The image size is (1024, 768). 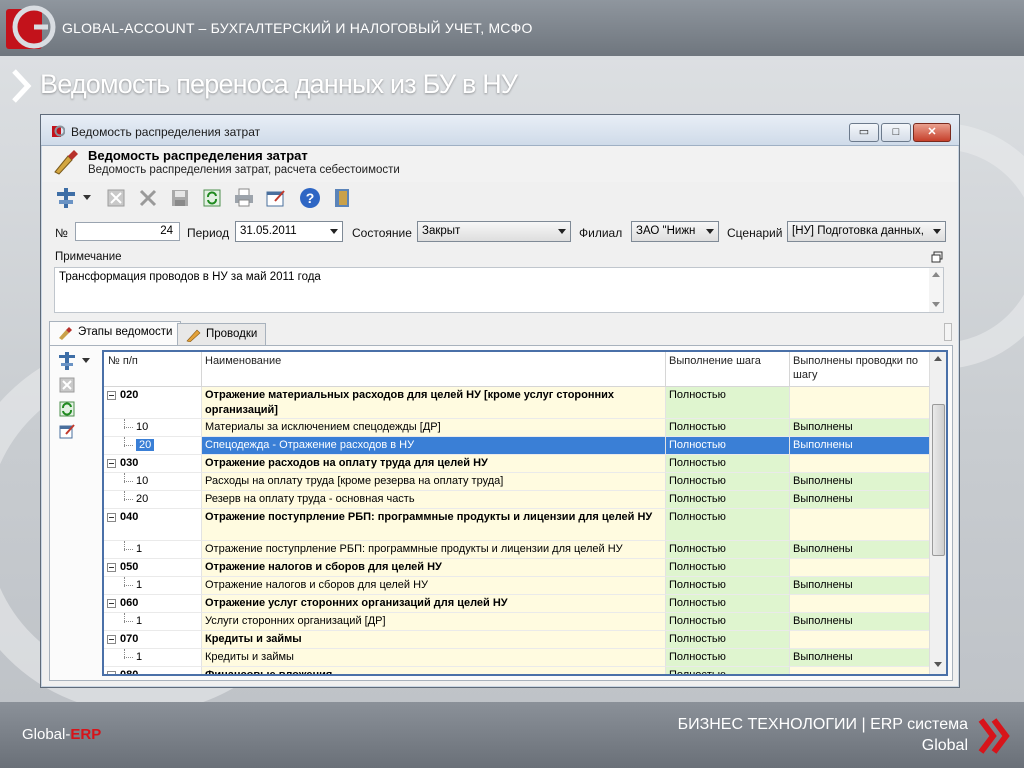 What do you see at coordinates (152, 525) in the screenshot?
I see `cell-number: 040` at bounding box center [152, 525].